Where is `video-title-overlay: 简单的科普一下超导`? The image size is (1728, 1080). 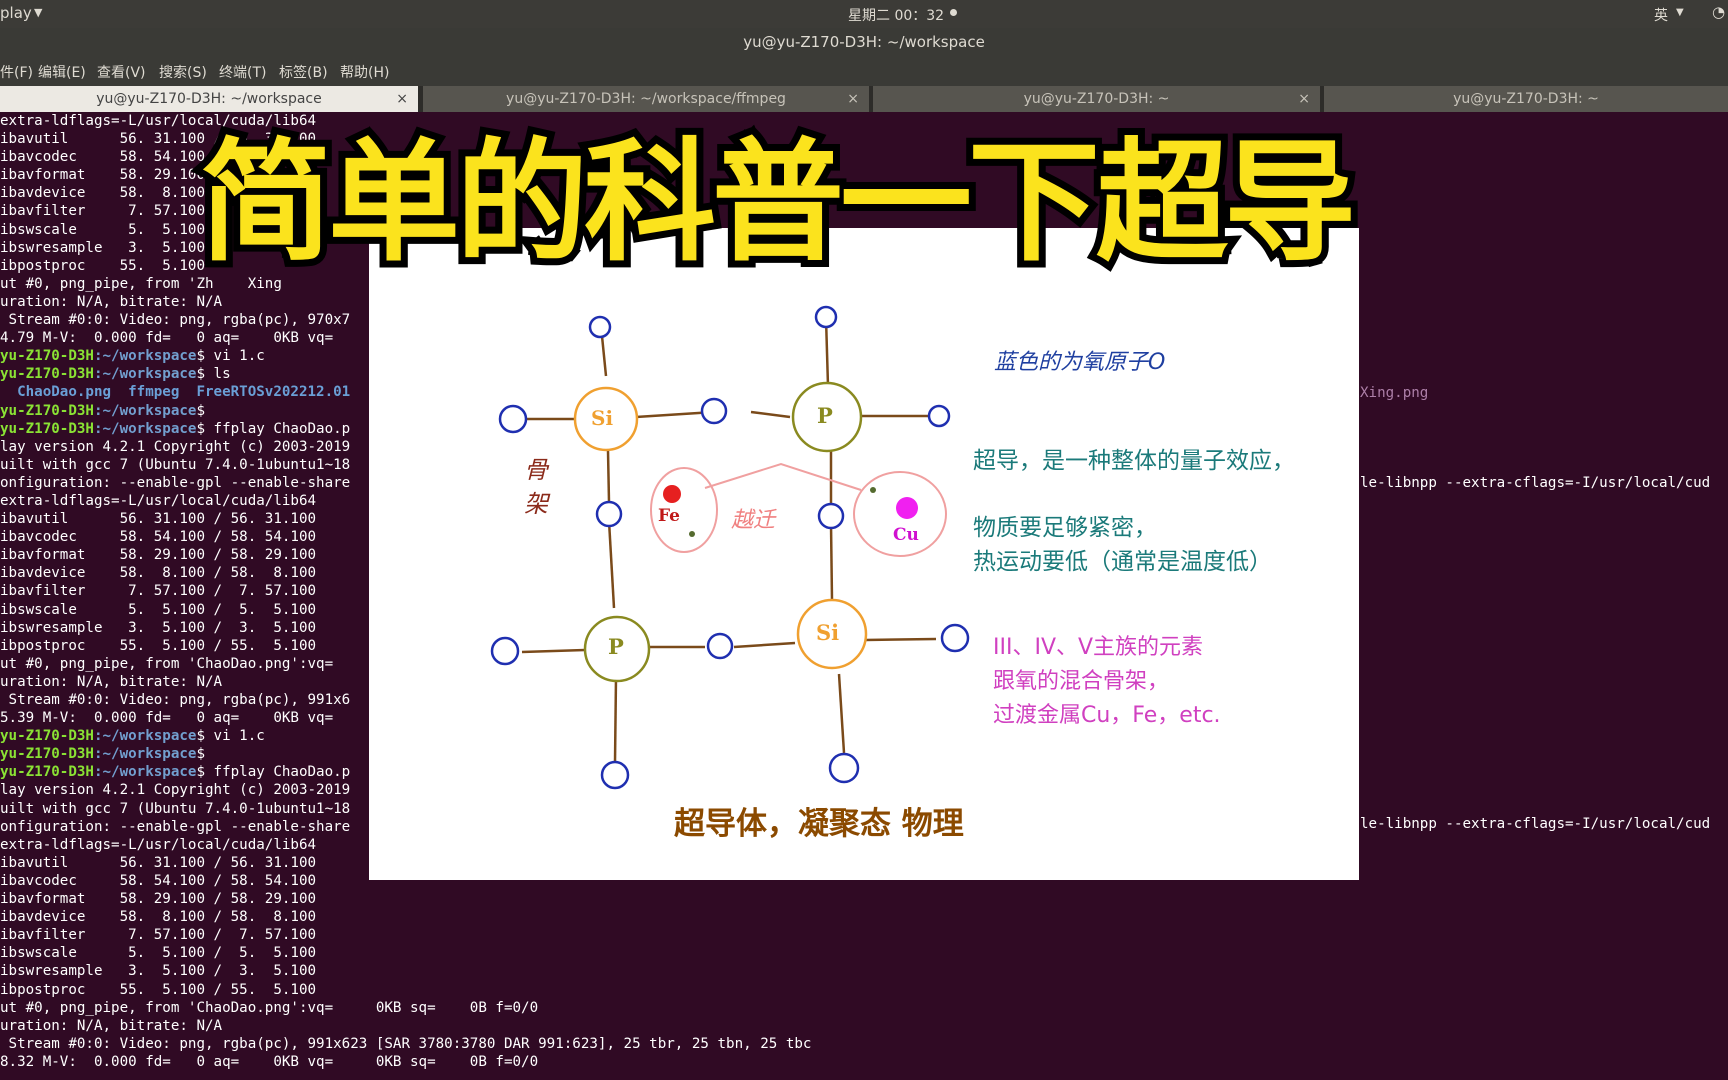 video-title-overlay: 简单的科普一下超导 is located at coordinates (778, 203).